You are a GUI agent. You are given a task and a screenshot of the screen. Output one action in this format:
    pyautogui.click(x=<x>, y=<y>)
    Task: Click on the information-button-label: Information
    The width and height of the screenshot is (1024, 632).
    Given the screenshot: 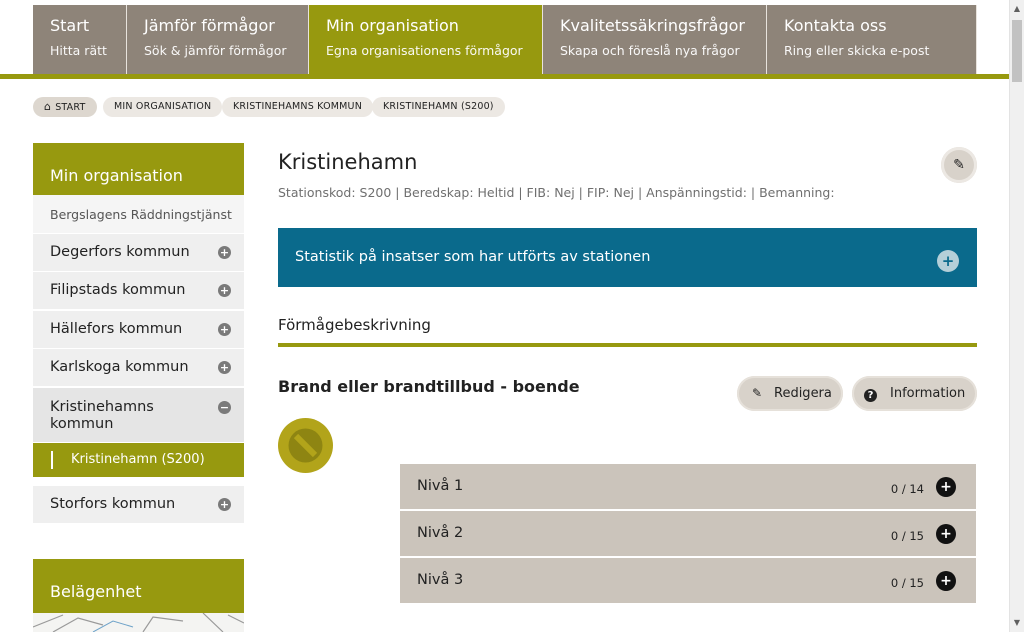 What is the action you would take?
    pyautogui.click(x=928, y=393)
    